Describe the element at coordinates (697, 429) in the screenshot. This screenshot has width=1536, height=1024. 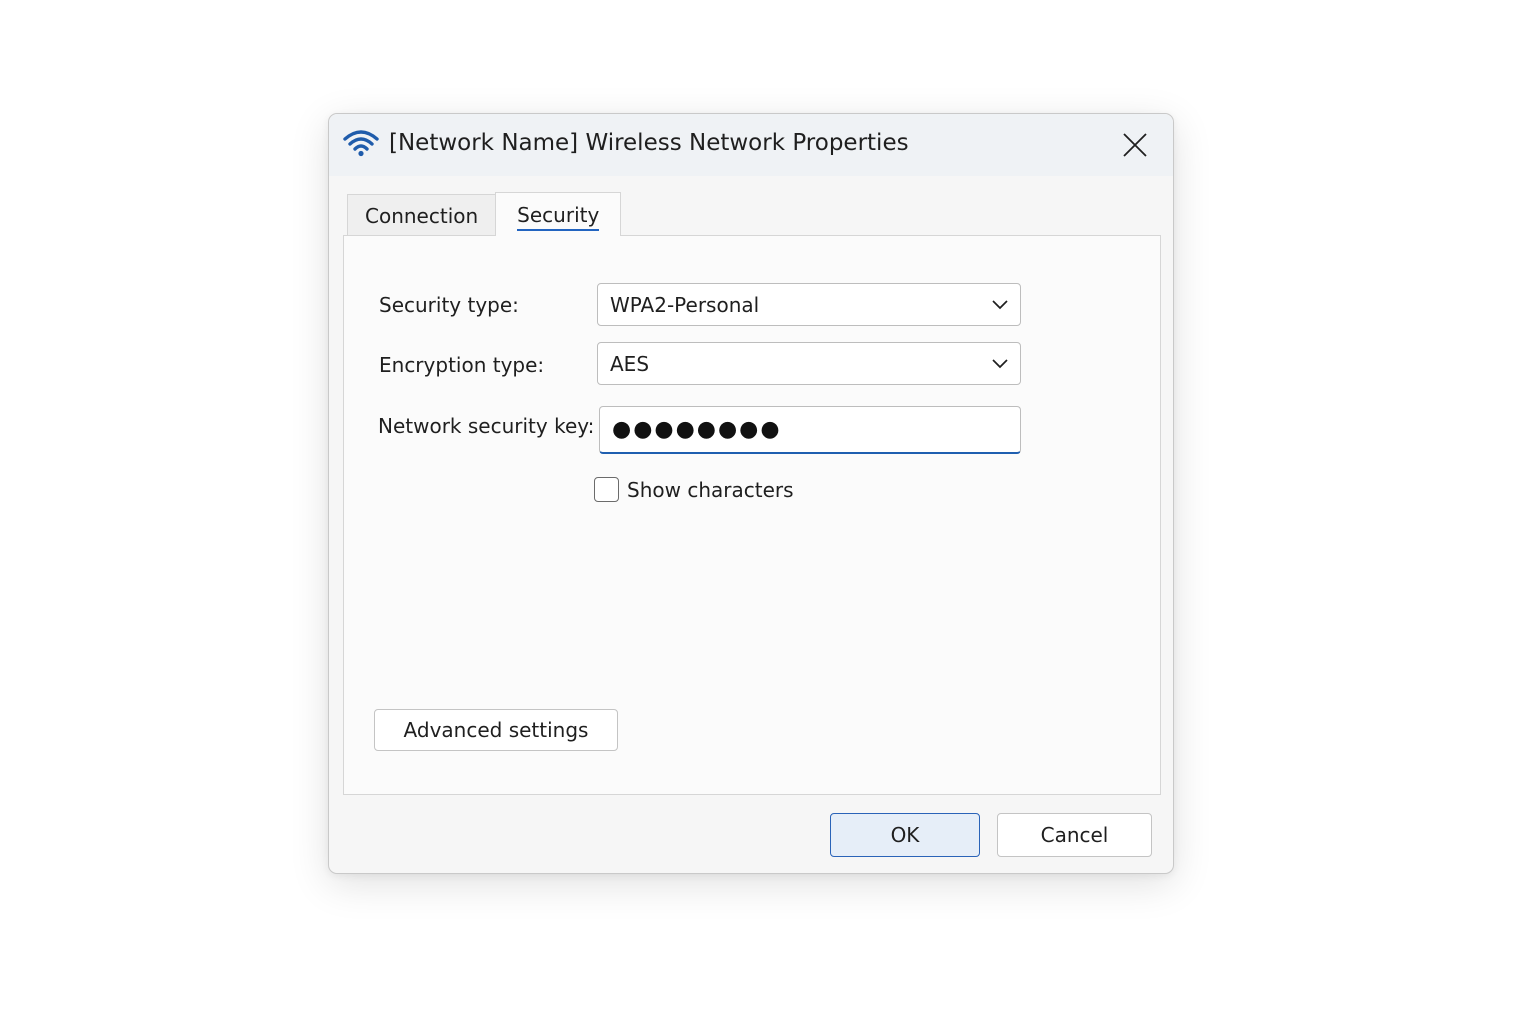
I see `masked-key-value: ●●●●●●●●` at that location.